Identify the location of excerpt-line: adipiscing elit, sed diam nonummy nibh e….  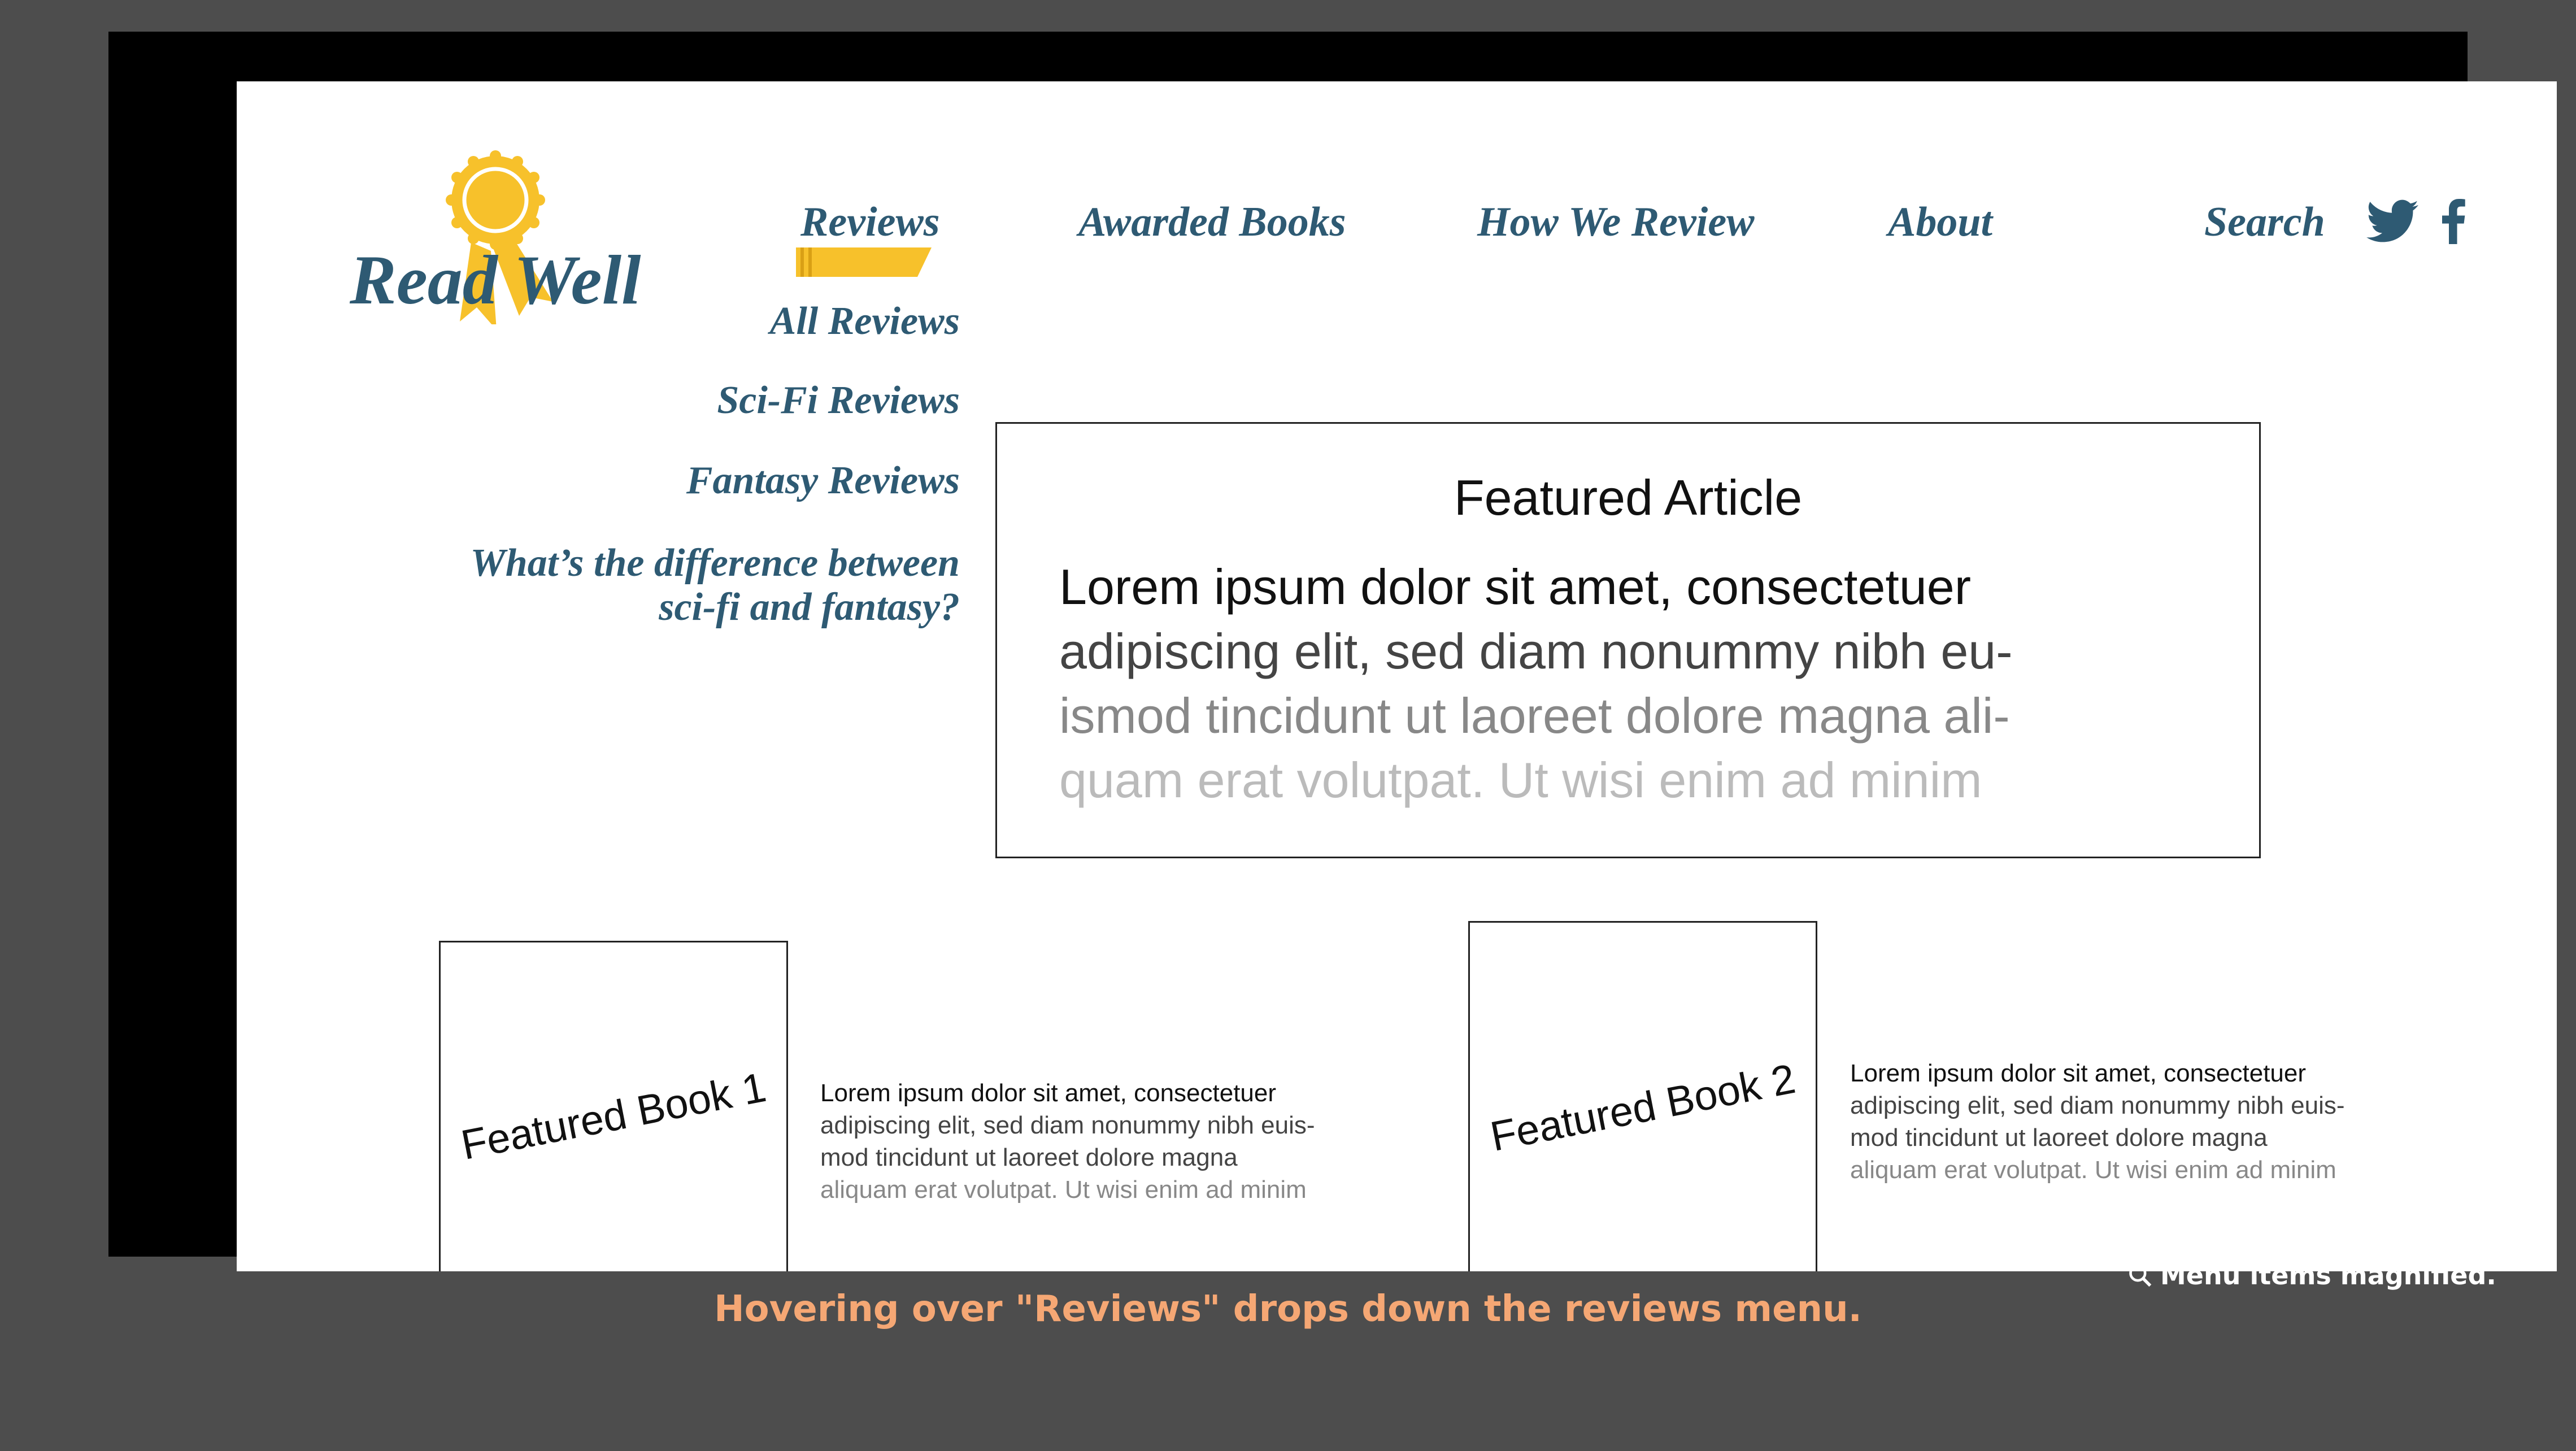
(1536, 651).